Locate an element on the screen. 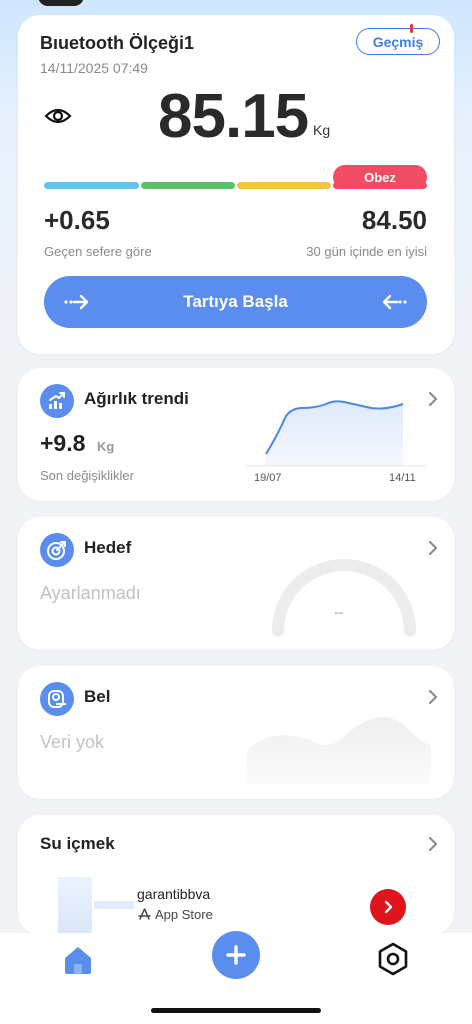  trend-value: +9.8 is located at coordinates (63, 443).